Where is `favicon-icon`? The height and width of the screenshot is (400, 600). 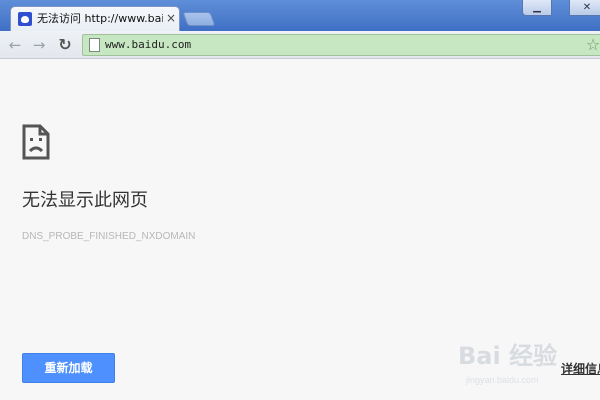
favicon-icon is located at coordinates (25, 19).